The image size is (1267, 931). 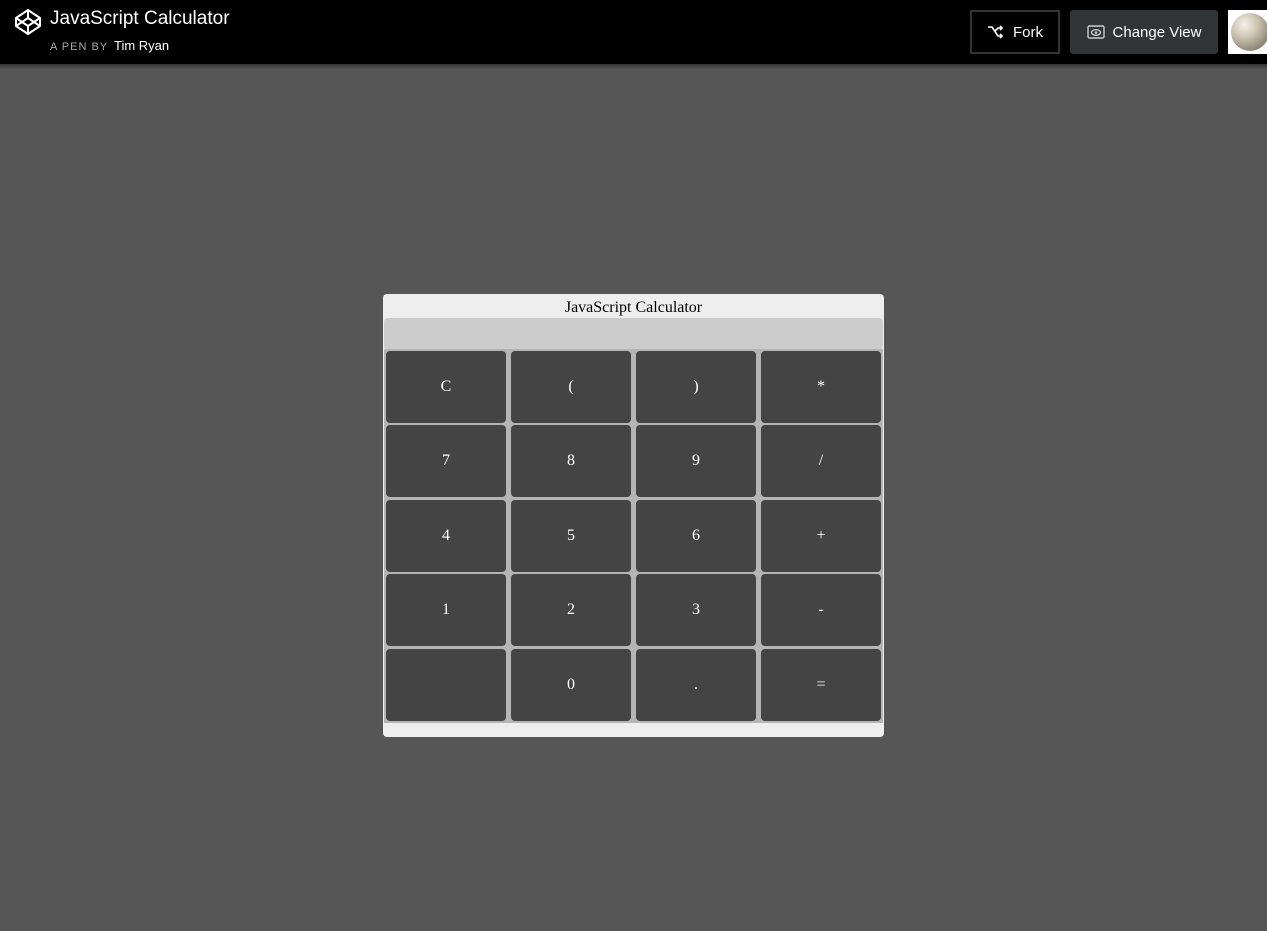 I want to click on key-9: 9, so click(x=696, y=461).